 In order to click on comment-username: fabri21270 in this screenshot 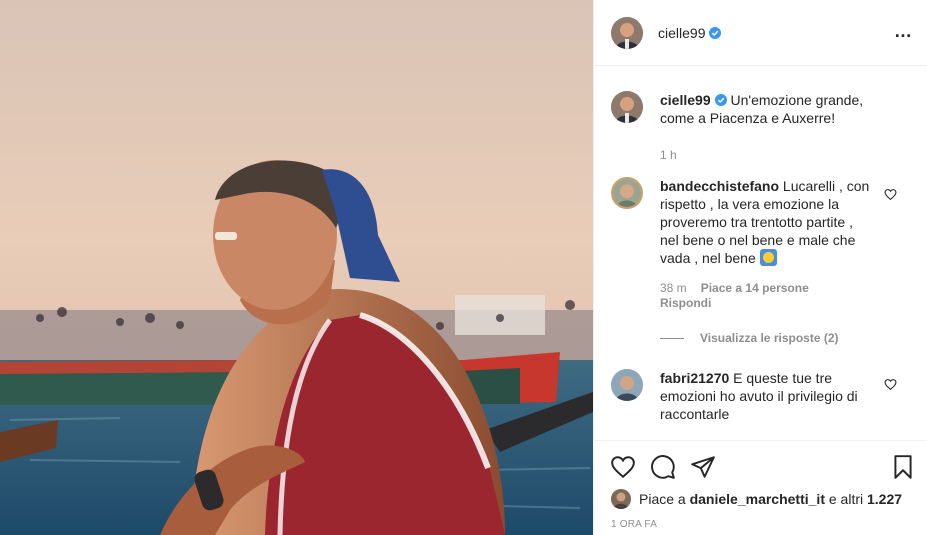, I will do `click(694, 378)`.